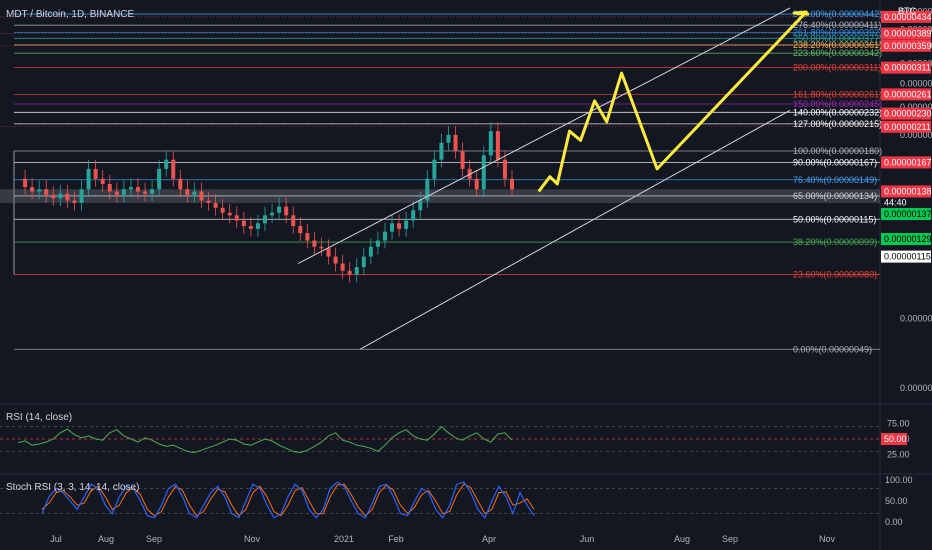 The image size is (932, 550). Describe the element at coordinates (908, 46) in the screenshot. I see `price-badge-label: 0.00000359` at that location.